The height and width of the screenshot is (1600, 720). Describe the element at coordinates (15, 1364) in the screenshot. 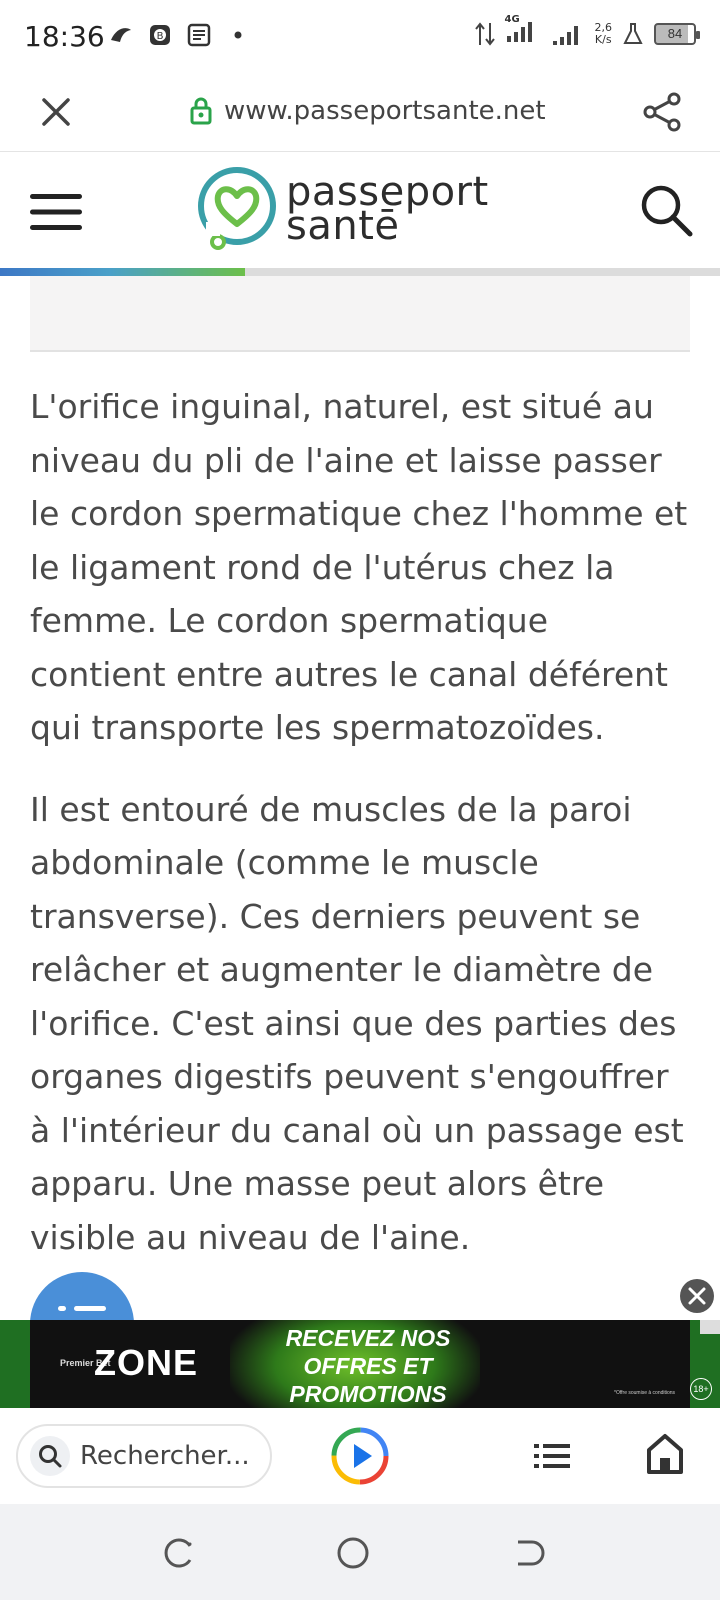

I see `ad-green-edge-left` at that location.